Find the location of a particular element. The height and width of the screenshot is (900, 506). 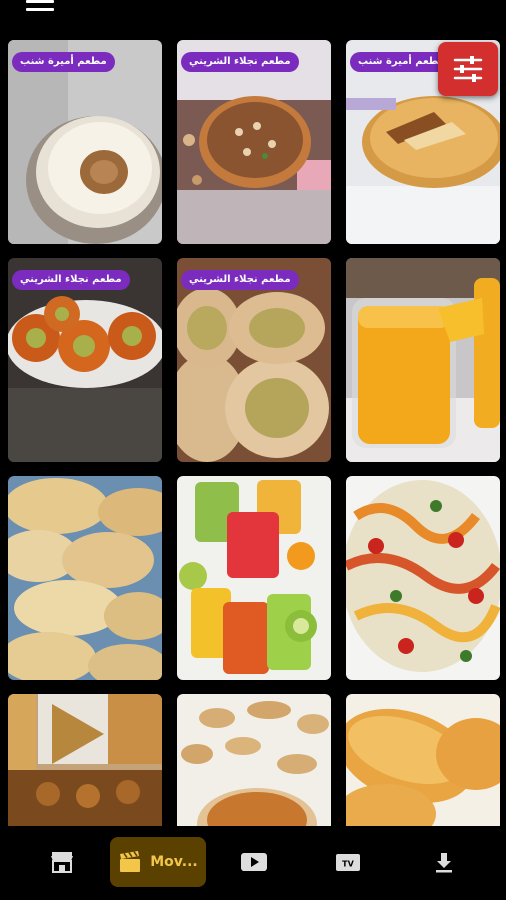

bottom-navigation: Mov... TV is located at coordinates (253, 863).